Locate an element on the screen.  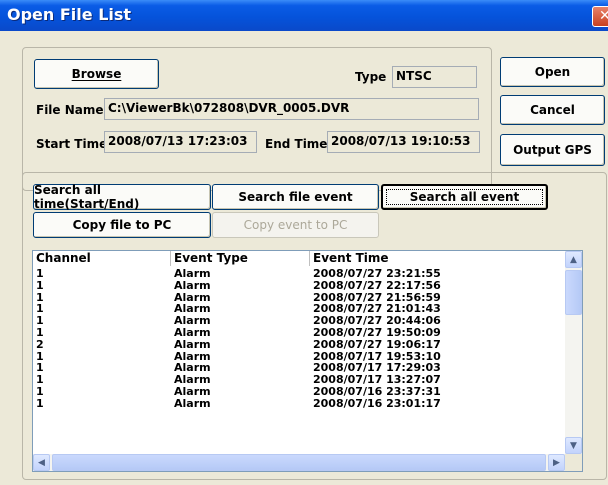
open-button: Open is located at coordinates (552, 72).